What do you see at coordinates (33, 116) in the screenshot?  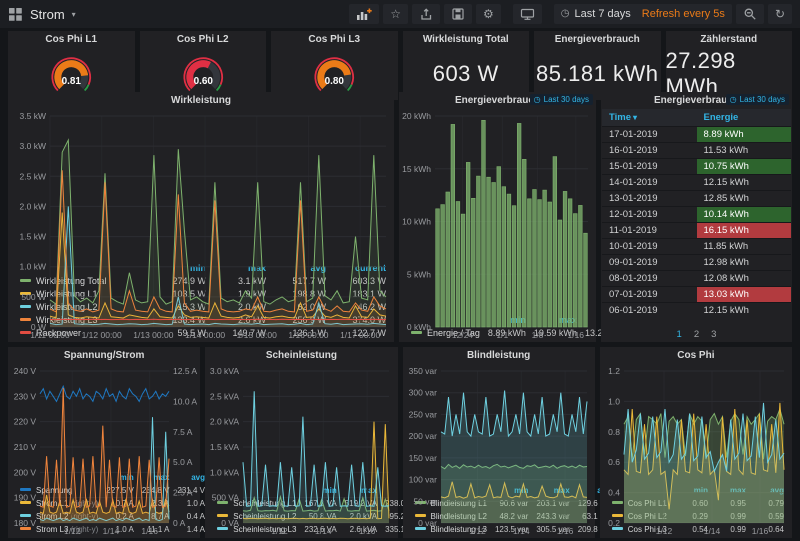 I see `svg-text: 3.5 kW` at bounding box center [33, 116].